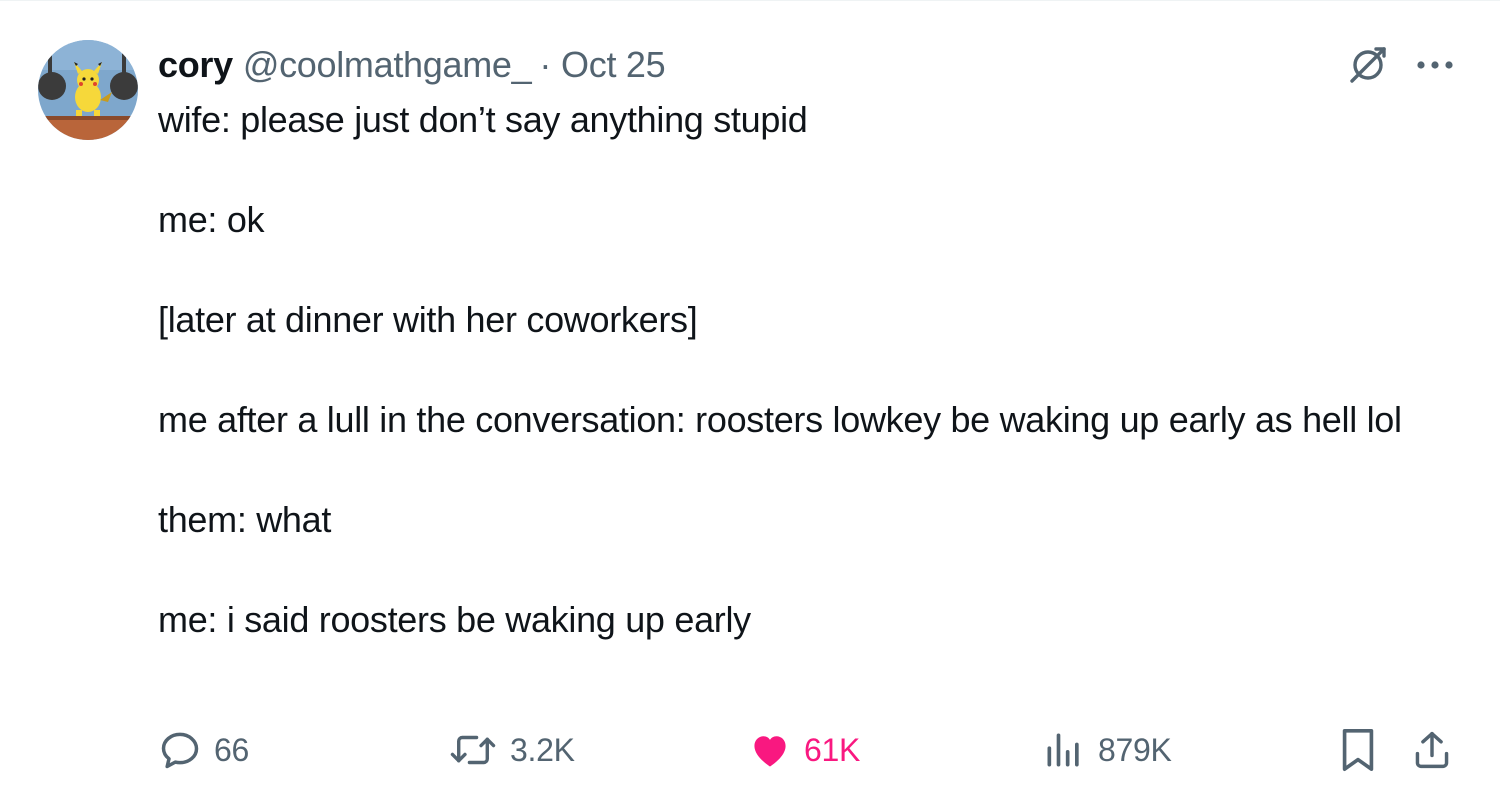 Image resolution: width=1500 pixels, height=798 pixels. What do you see at coordinates (211, 219) in the screenshot?
I see `tweet-line: me: ok` at bounding box center [211, 219].